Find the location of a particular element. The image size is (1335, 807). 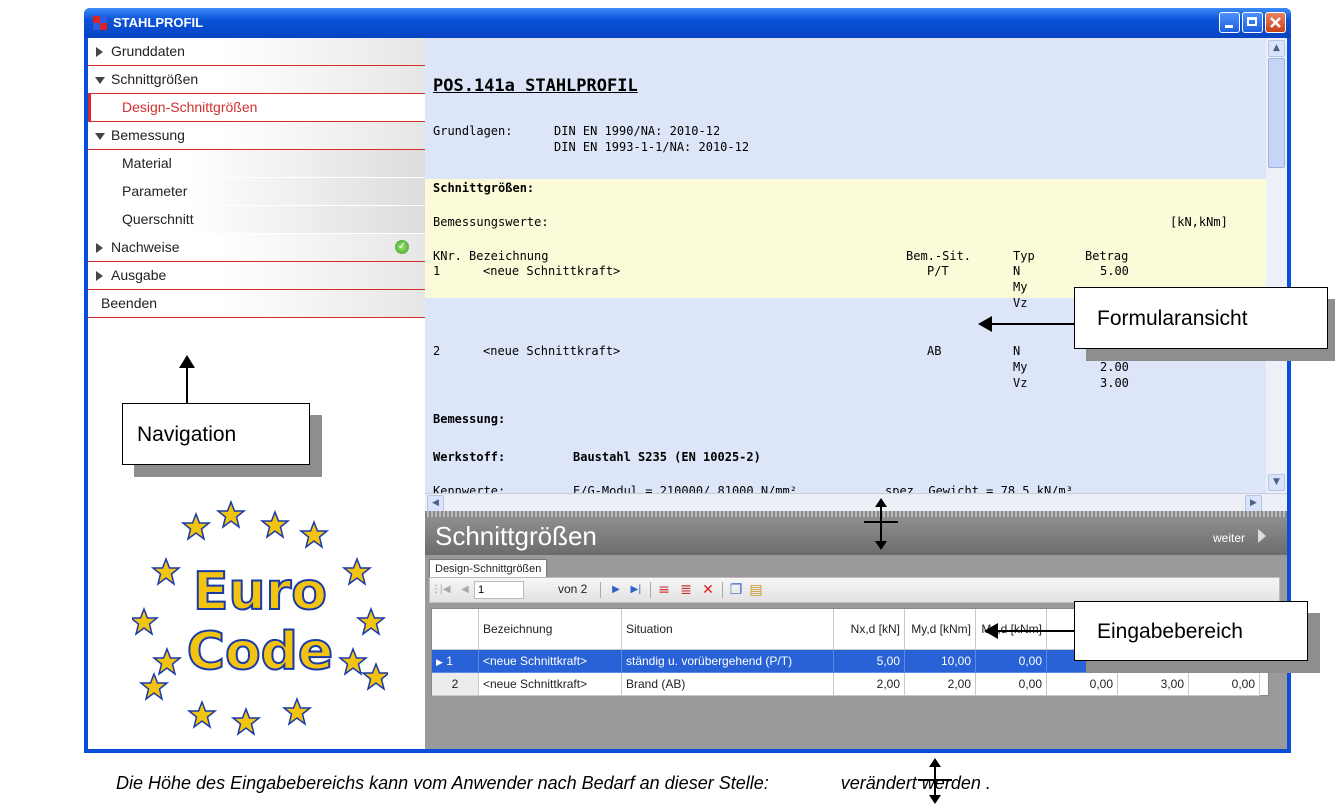

nav-item-design-schnittgroessen: Design-Schnittgrößen is located at coordinates (256, 108).